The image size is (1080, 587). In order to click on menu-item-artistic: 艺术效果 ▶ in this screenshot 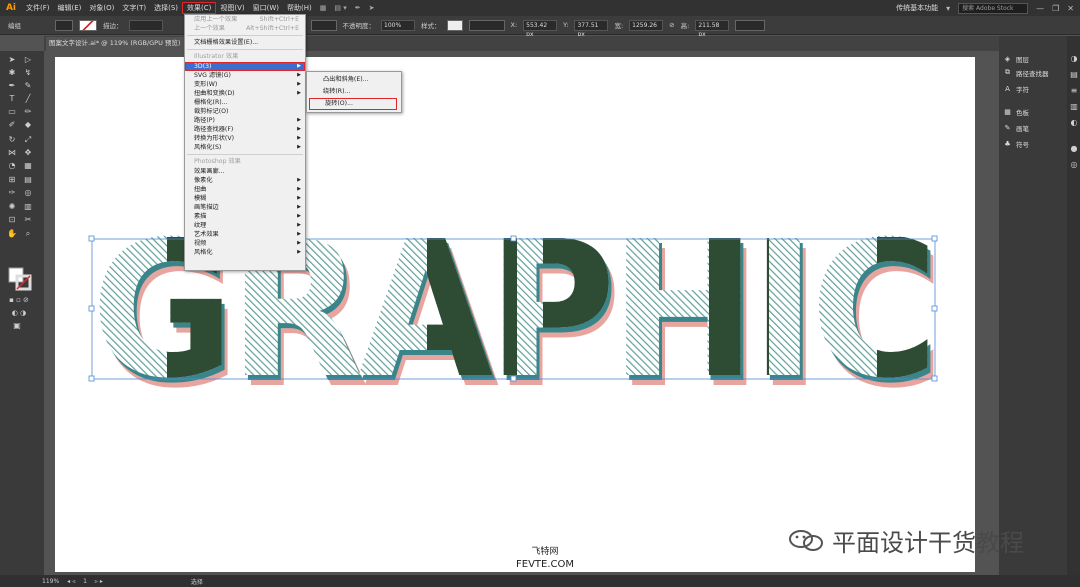, I will do `click(245, 234)`.